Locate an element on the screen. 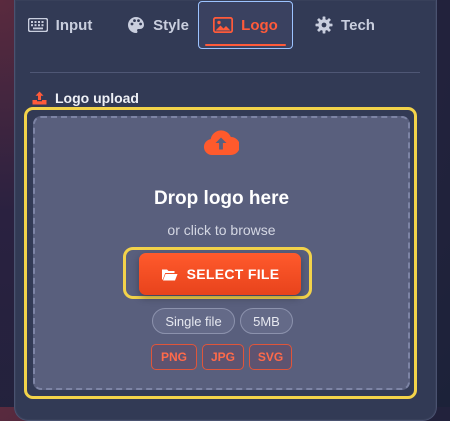 Image resolution: width=450 pixels, height=421 pixels. upload-icon is located at coordinates (39, 98).